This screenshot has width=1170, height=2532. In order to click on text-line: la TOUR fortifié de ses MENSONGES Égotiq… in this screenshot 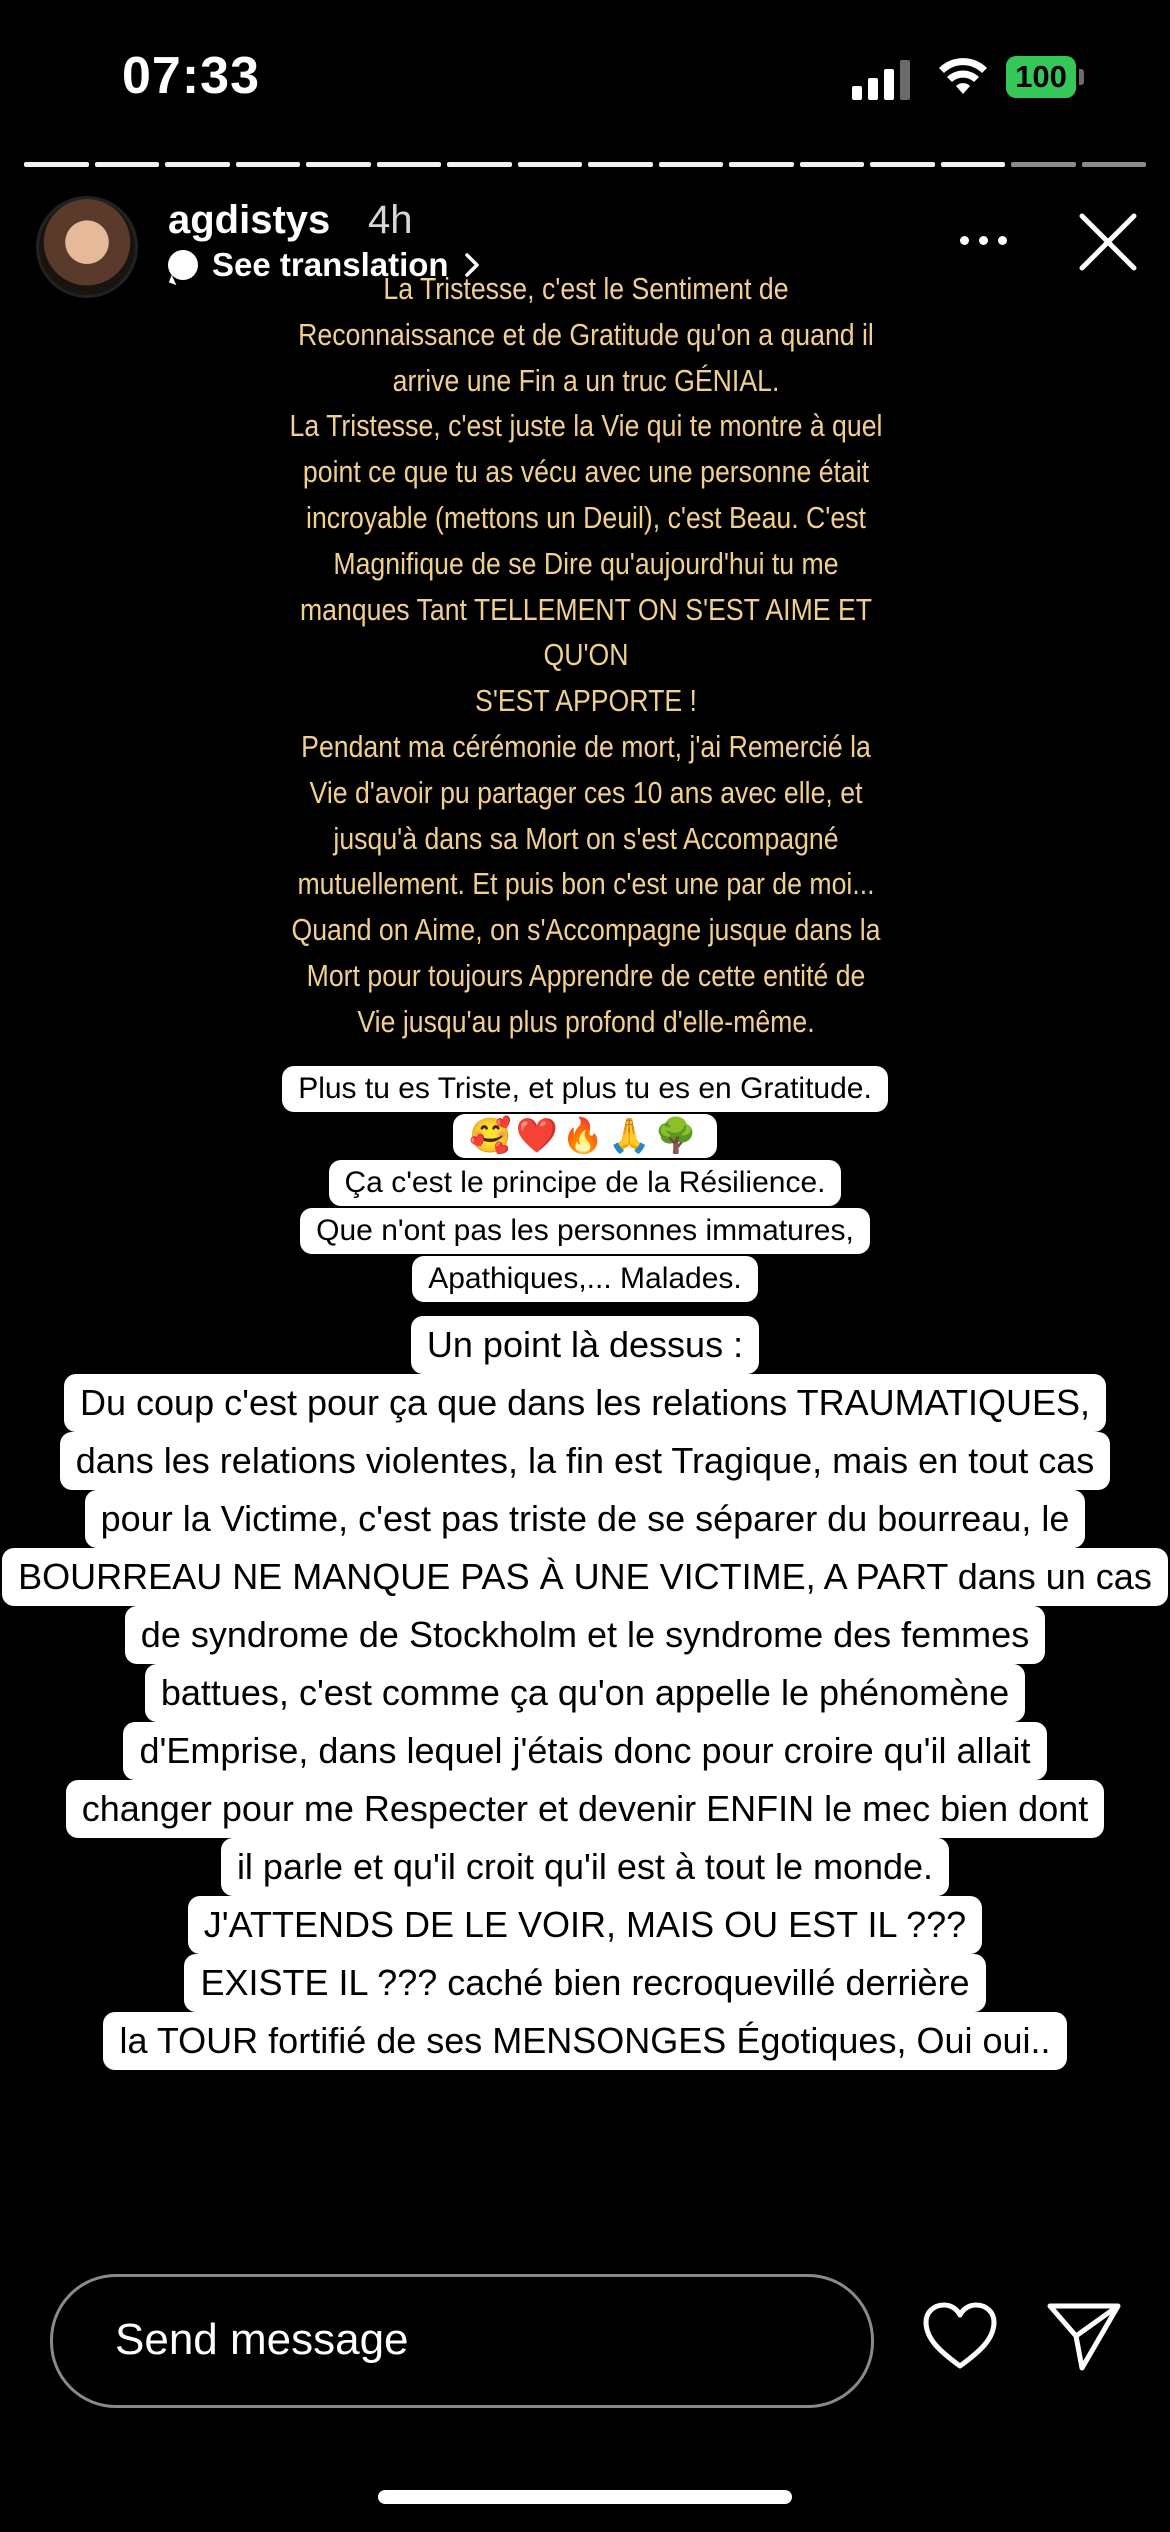, I will do `click(585, 2041)`.